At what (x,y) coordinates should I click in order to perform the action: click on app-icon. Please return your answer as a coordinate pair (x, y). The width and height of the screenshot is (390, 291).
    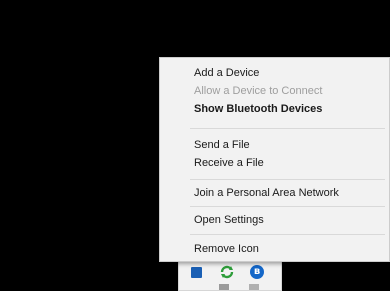
    Looking at the image, I should click on (196, 272).